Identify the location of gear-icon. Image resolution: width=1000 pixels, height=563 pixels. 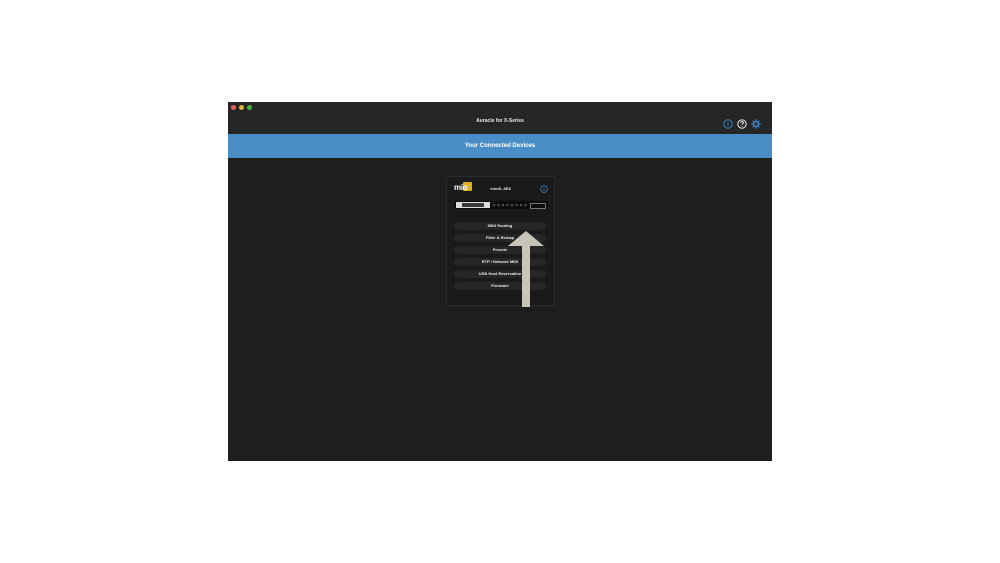
(756, 124).